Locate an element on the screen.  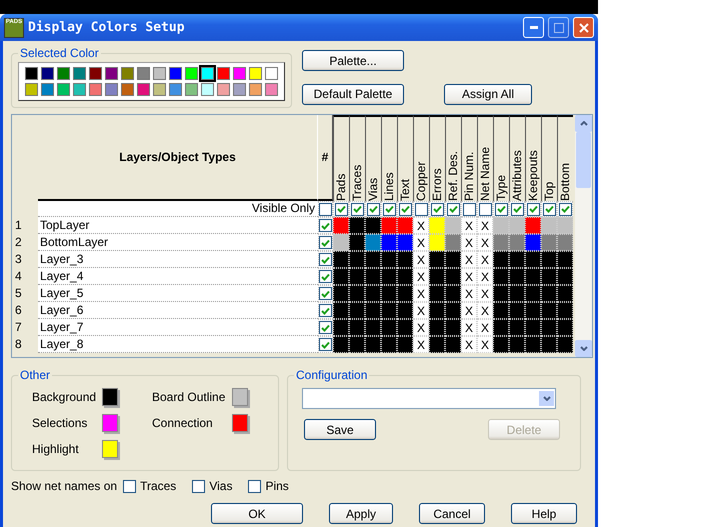
scrollbar is located at coordinates (583, 236).